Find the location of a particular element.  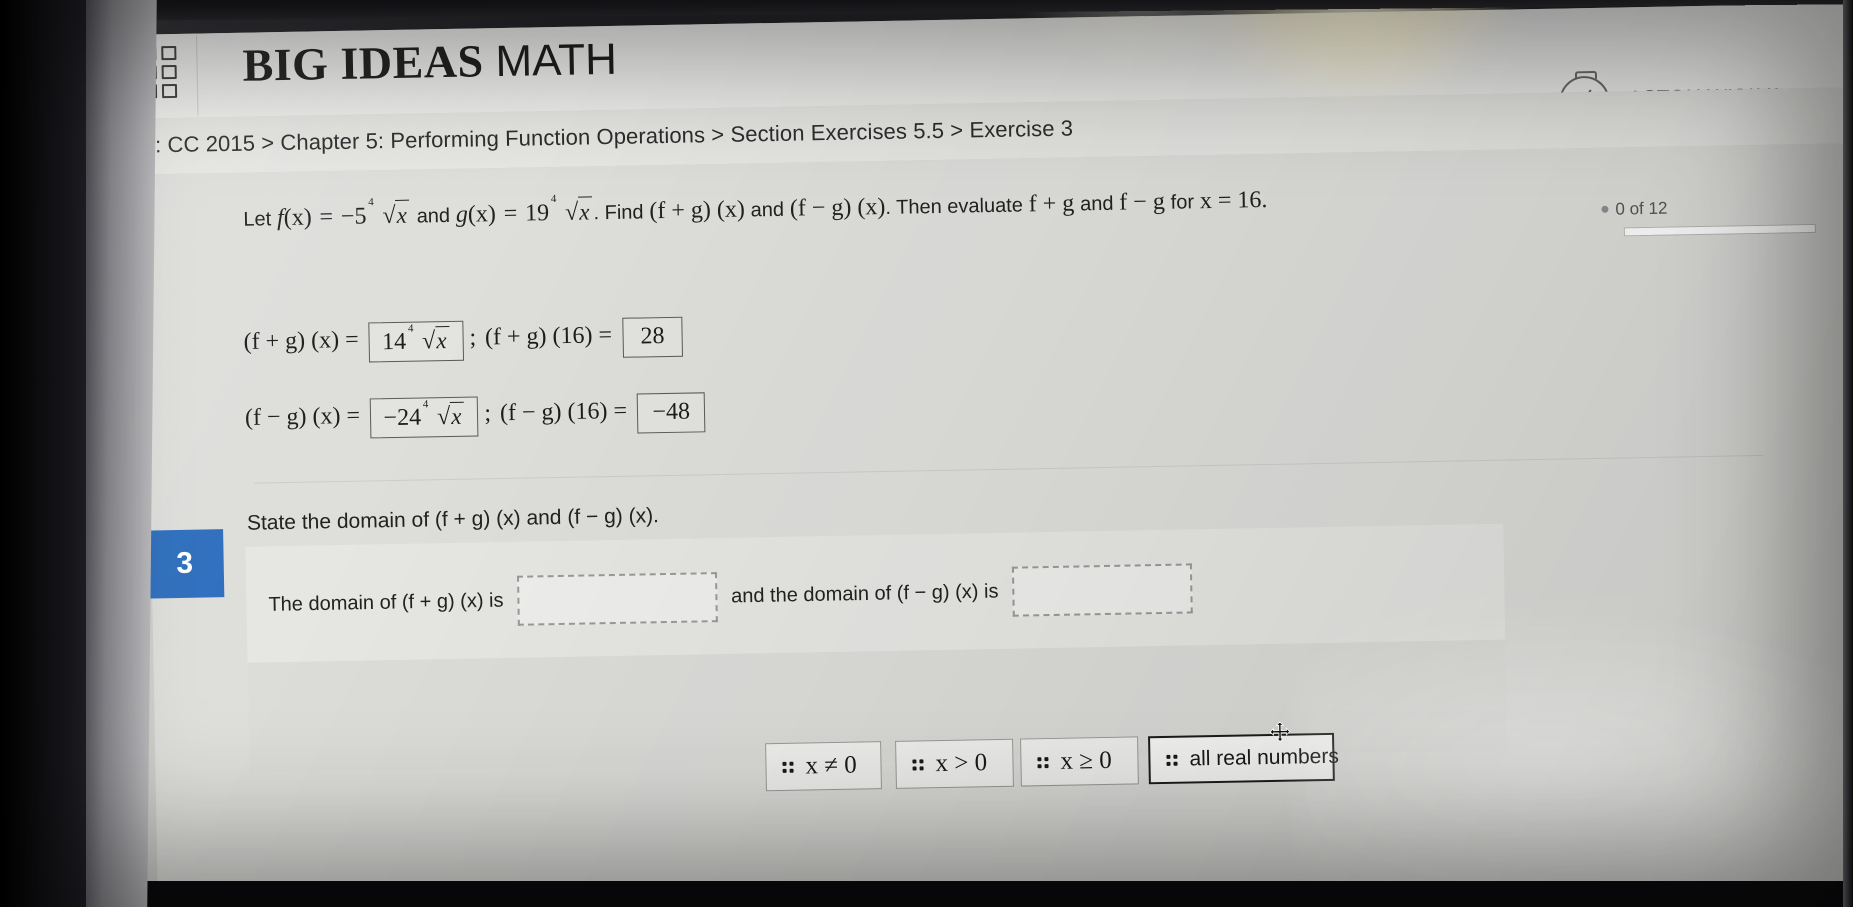

question-number: 3 is located at coordinates (185, 563).